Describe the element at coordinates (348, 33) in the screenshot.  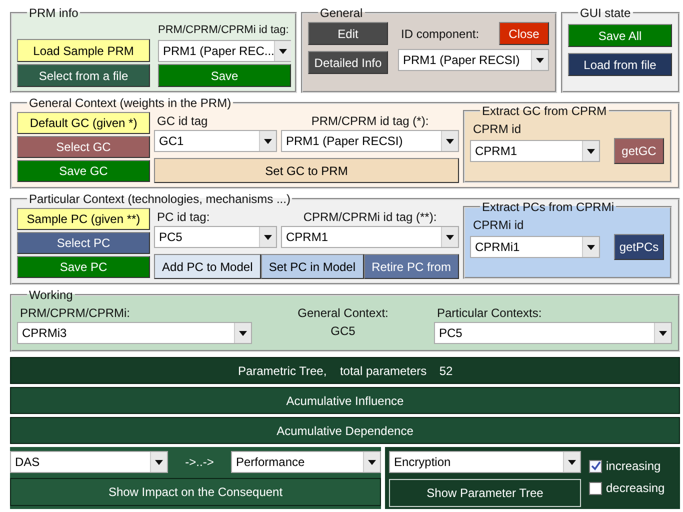
I see `button: Edit` at that location.